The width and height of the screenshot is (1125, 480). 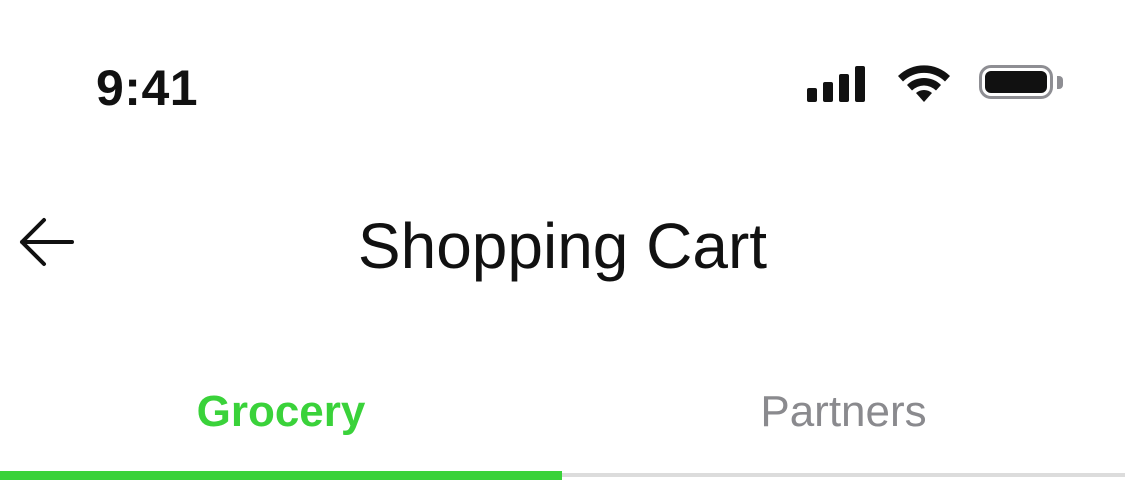 I want to click on signal-icon, so click(x=836, y=84).